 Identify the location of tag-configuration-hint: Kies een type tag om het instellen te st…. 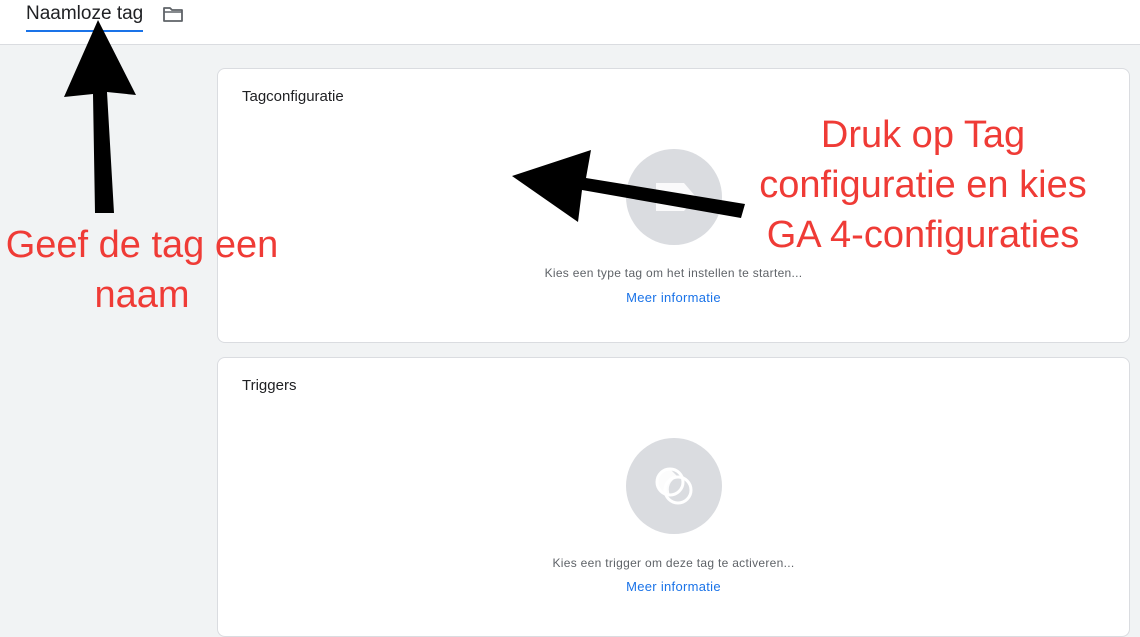
(673, 273).